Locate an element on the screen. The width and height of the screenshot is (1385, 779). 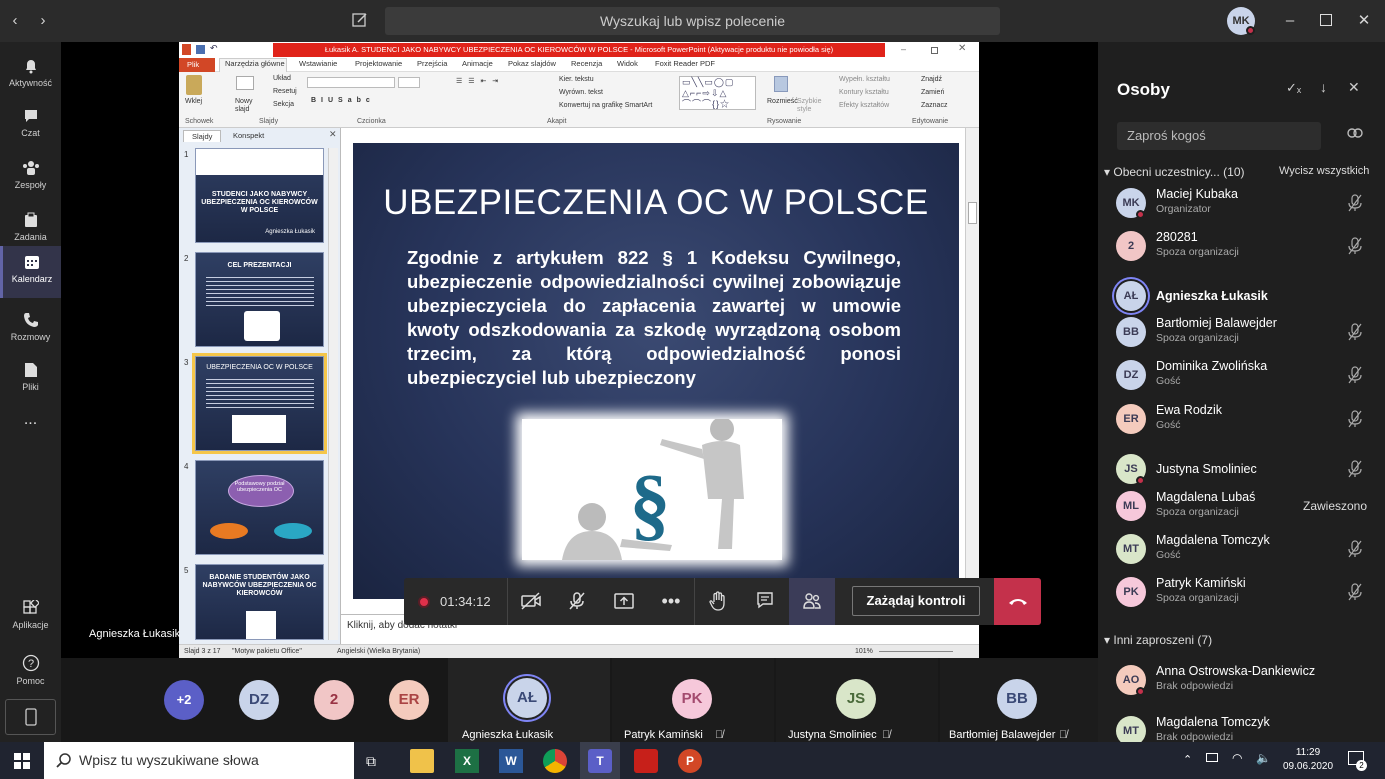
mute-all-icon: ✓ₓ is located at coordinates (1293, 88).